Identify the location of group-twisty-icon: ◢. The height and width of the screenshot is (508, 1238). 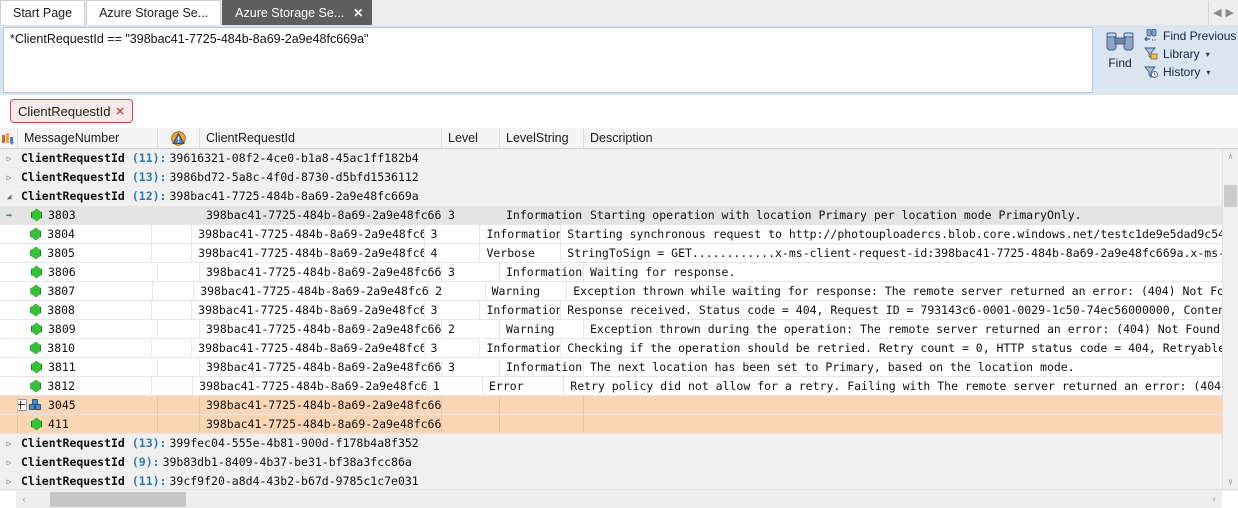
(9, 196).